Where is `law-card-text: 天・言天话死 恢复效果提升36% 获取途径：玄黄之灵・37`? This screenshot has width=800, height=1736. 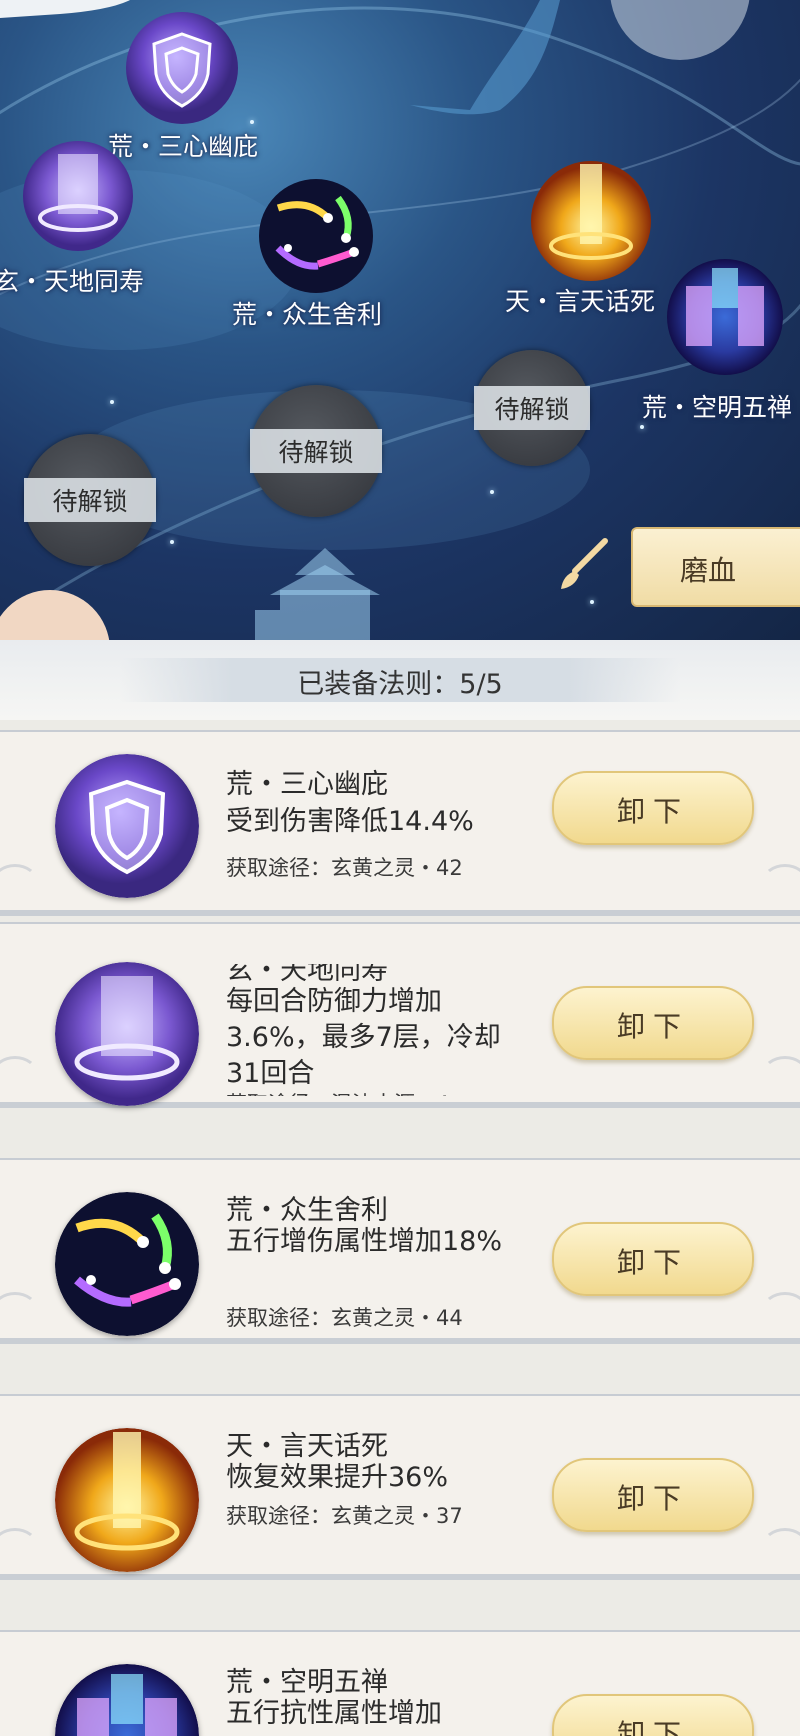
law-card-text: 天・言天话死 恢复效果提升36% 获取途径：玄黄之灵・37 is located at coordinates (371, 1486).